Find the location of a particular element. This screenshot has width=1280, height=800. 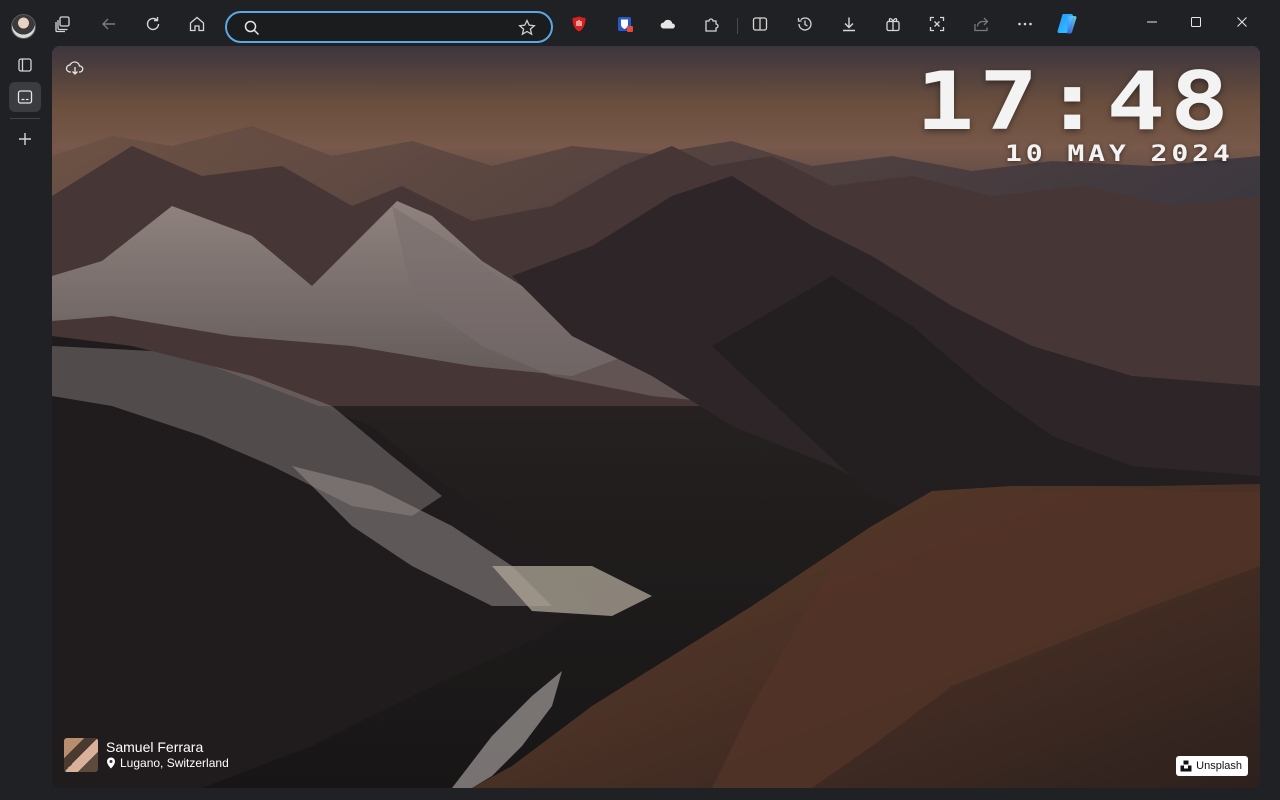

new-tab-icon is located at coordinates (25, 139).